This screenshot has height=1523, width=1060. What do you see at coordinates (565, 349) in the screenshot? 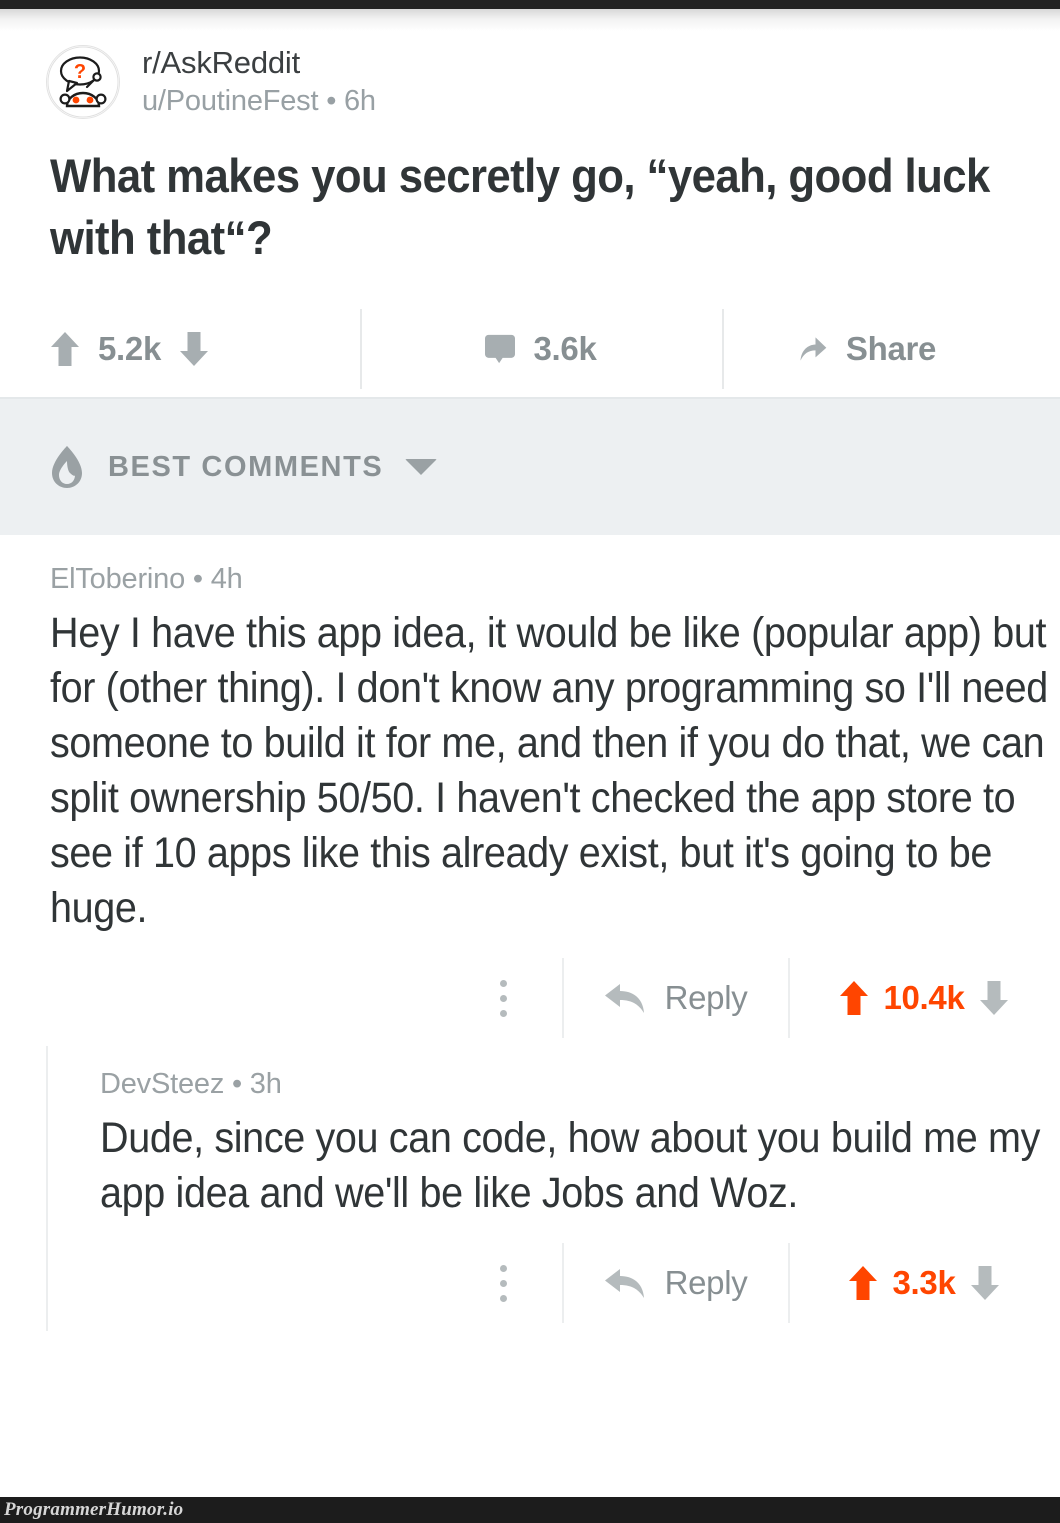
I see `post-comment-count: 3.6k` at bounding box center [565, 349].